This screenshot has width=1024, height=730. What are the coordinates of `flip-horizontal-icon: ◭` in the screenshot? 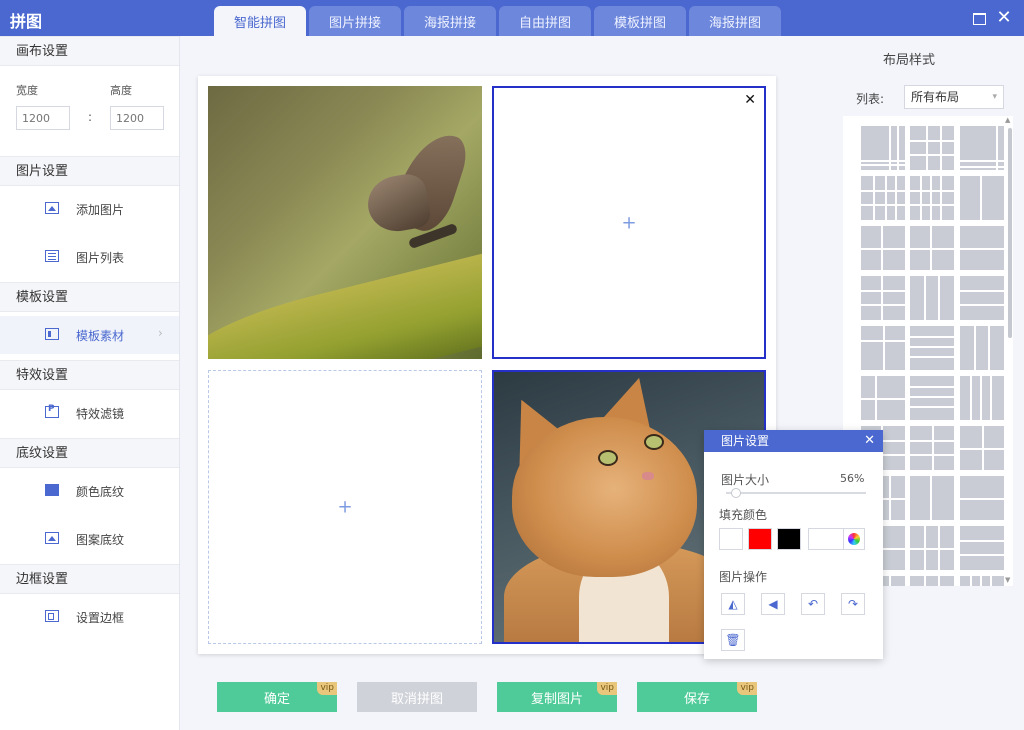 It's located at (733, 604).